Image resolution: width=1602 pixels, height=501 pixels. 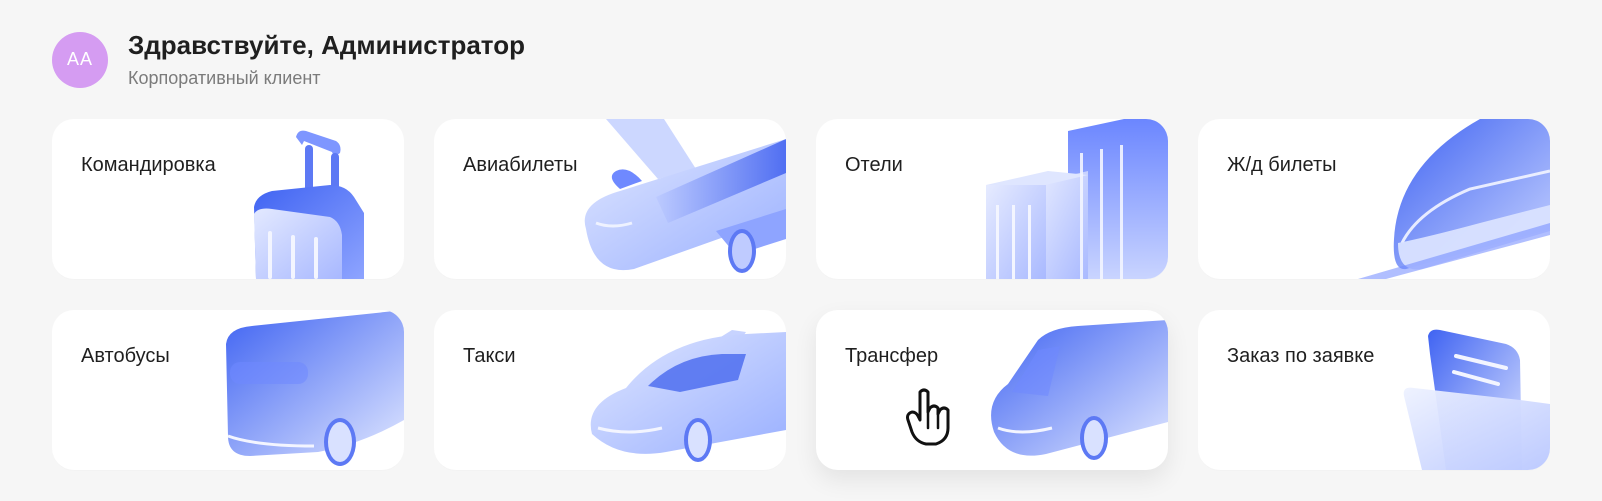 I want to click on service-card-taxi: Такси, so click(x=610, y=390).